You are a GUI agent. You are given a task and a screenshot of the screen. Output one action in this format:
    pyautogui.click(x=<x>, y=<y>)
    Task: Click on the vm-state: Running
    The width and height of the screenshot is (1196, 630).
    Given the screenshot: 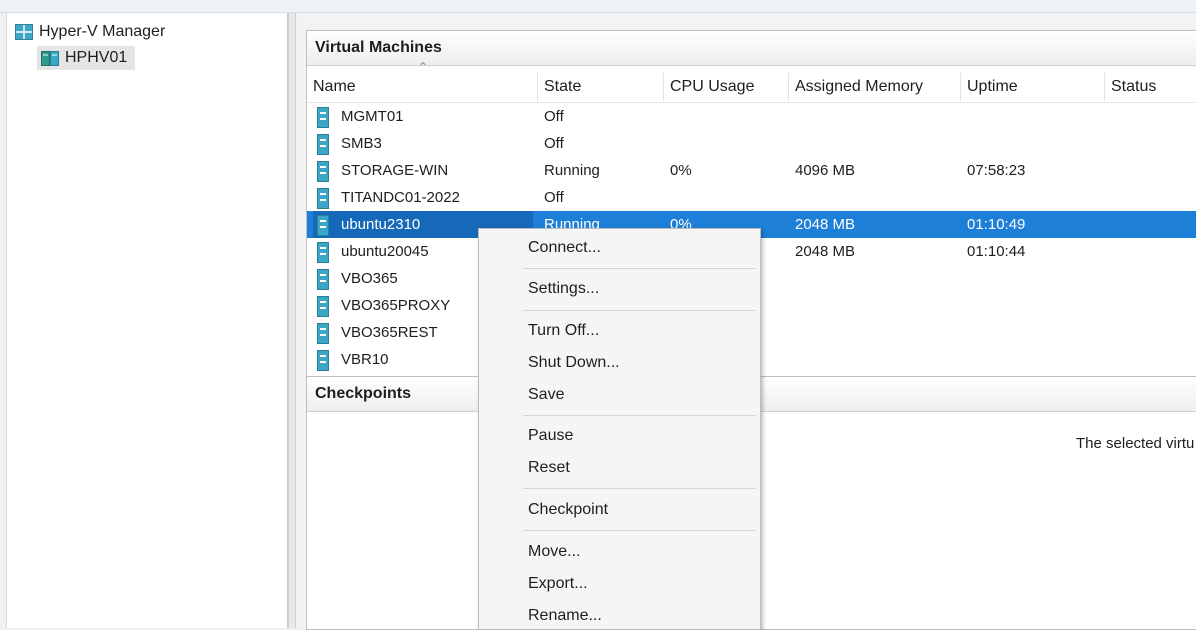 What is the action you would take?
    pyautogui.click(x=572, y=170)
    